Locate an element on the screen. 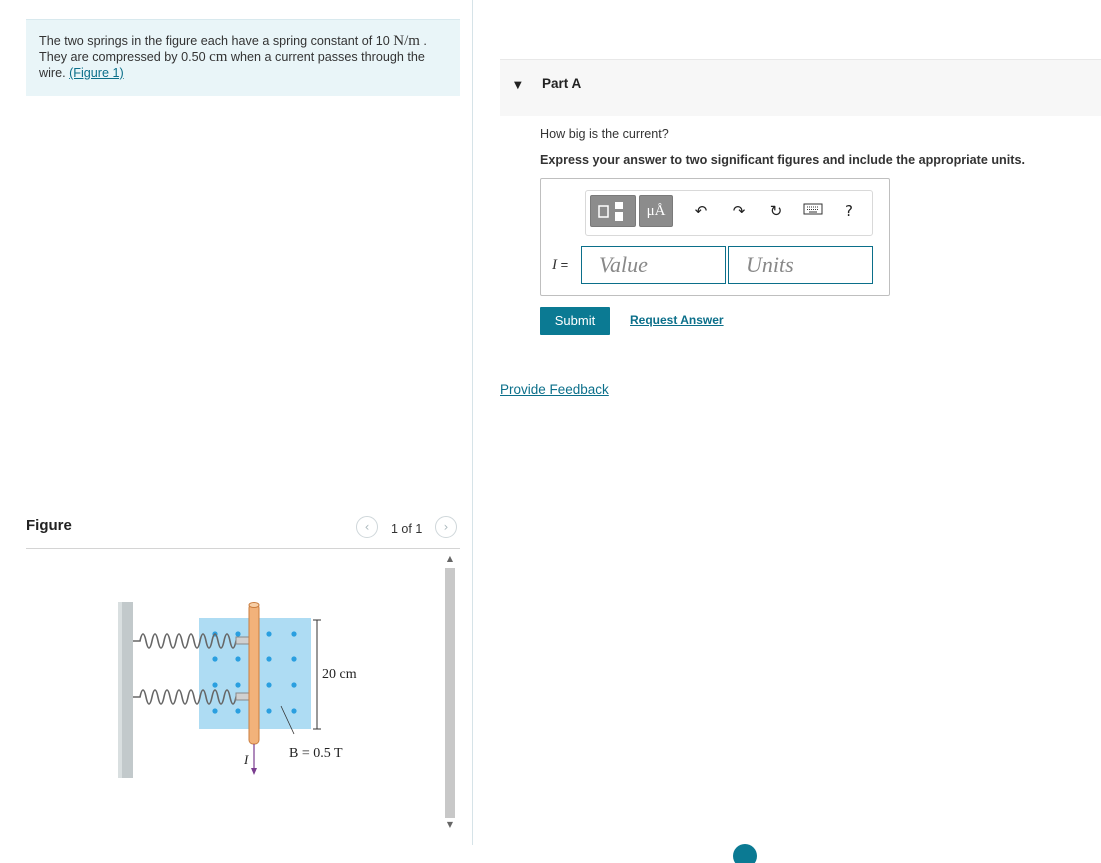 This screenshot has width=1101, height=863. templates-icon is located at coordinates (610, 211).